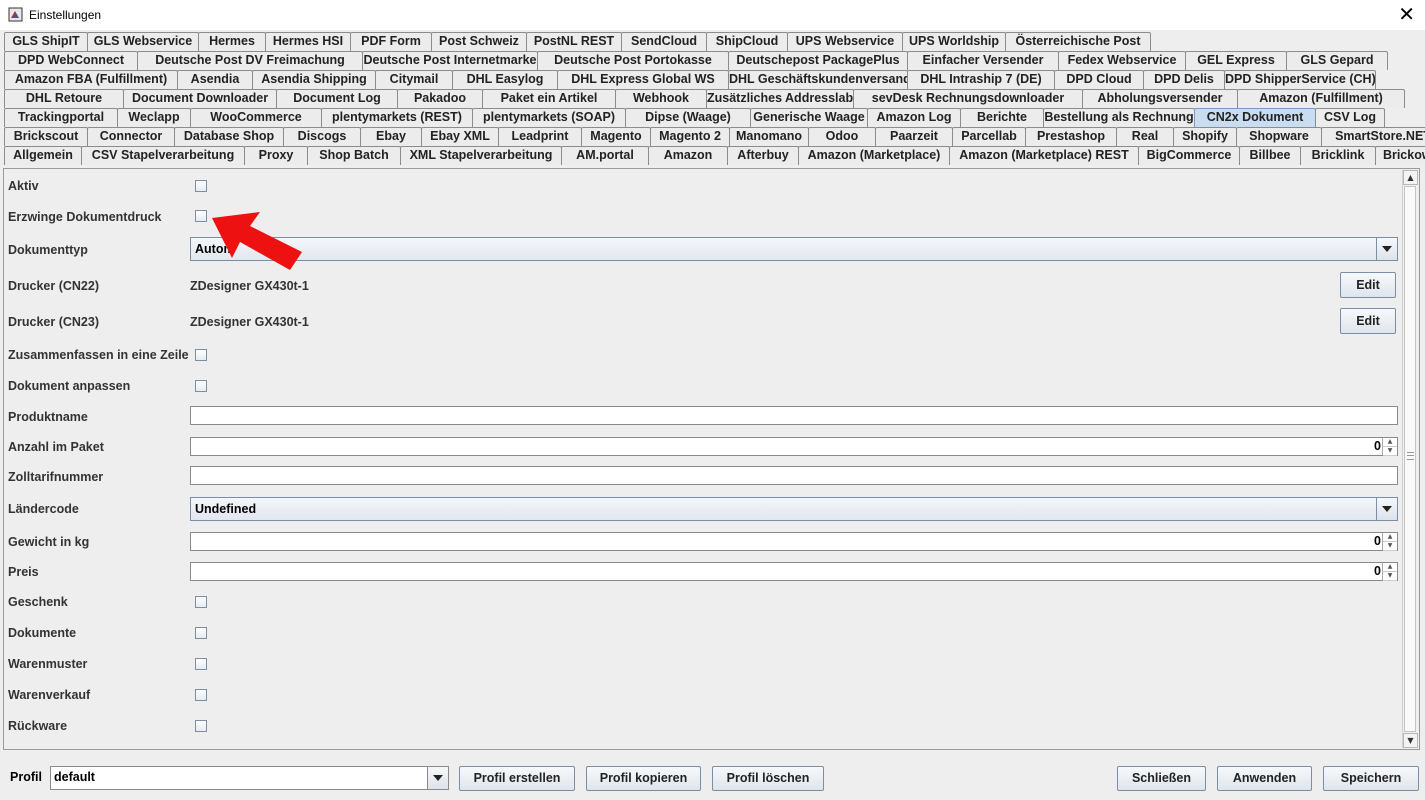  What do you see at coordinates (61, 117) in the screenshot?
I see `tab-trackingportal: Trackingportal` at bounding box center [61, 117].